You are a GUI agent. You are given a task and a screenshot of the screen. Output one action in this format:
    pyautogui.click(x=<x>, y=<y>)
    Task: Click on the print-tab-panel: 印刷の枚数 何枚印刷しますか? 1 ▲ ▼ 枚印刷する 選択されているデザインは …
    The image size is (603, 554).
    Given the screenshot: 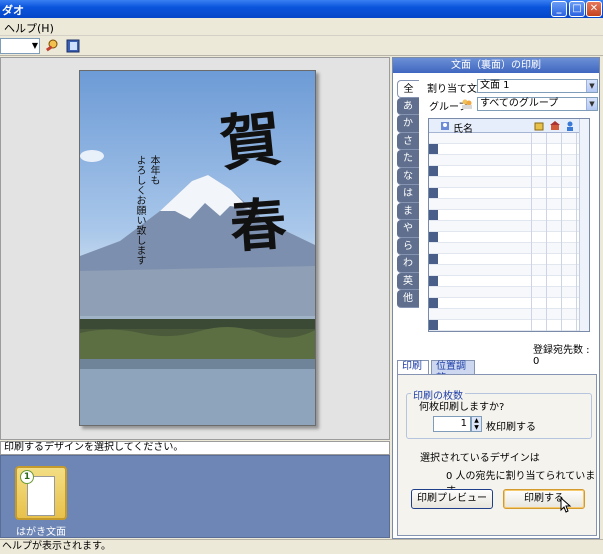 What is the action you would take?
    pyautogui.click(x=497, y=455)
    